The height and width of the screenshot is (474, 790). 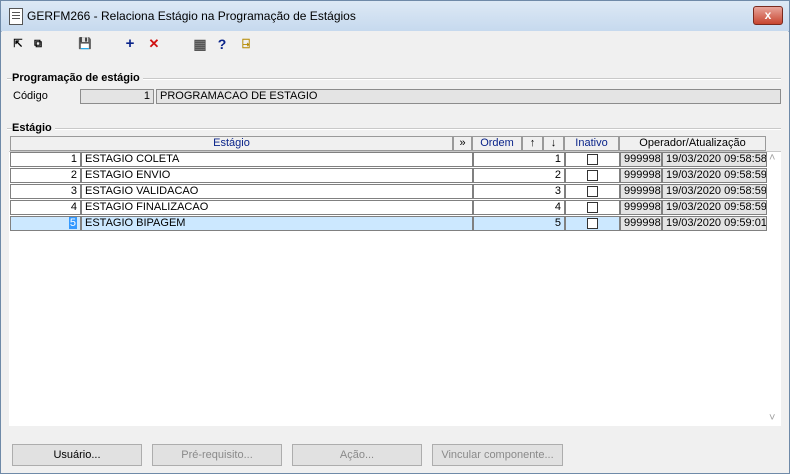 What do you see at coordinates (33, 128) in the screenshot?
I see `estagio-group-title: Estágio` at bounding box center [33, 128].